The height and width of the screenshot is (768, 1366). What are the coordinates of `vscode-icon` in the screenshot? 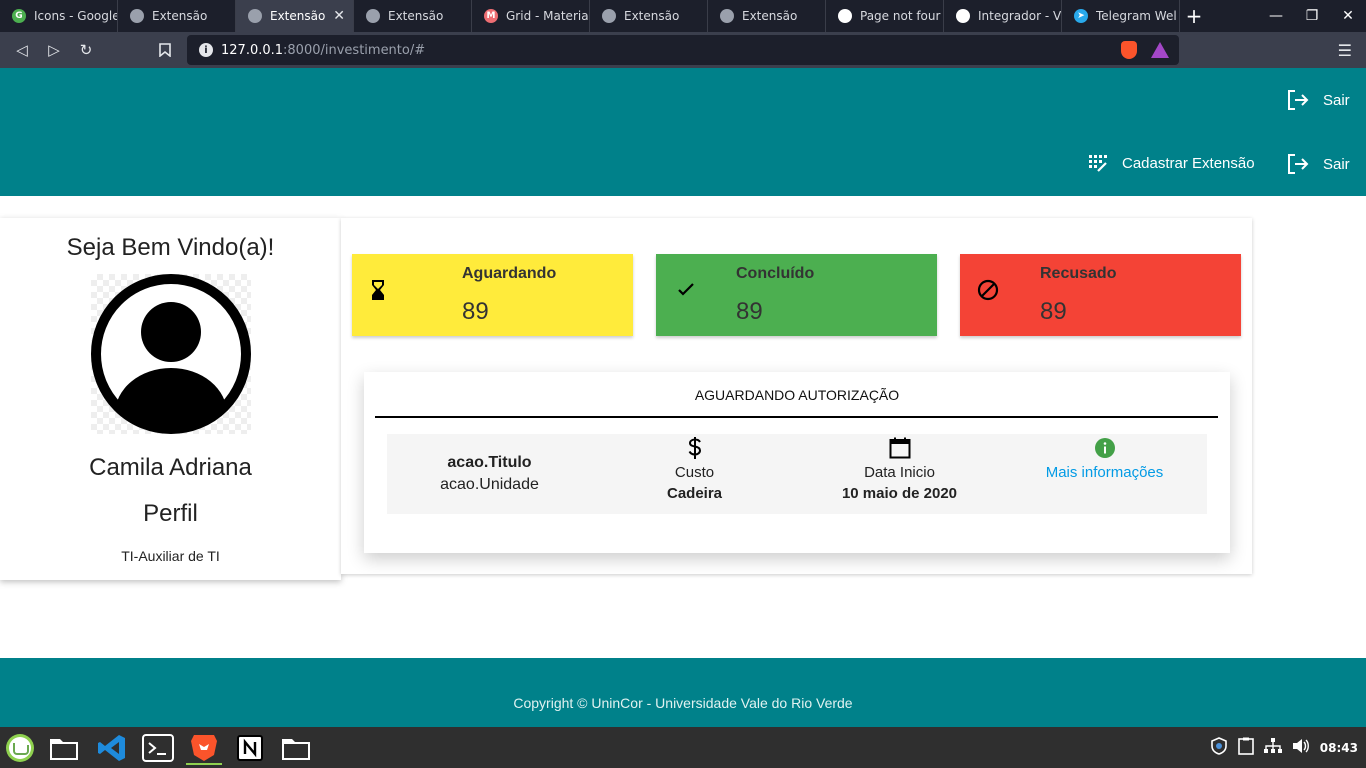 It's located at (112, 748).